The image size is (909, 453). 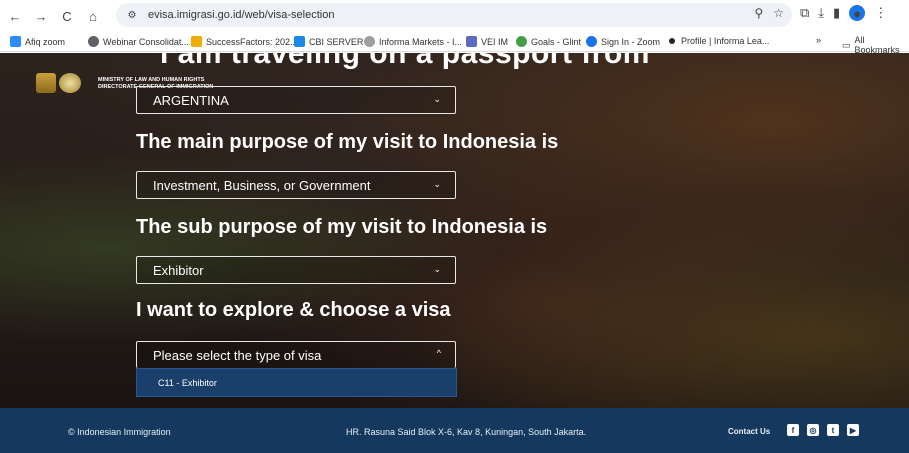 I want to click on sub-purpose-select: Exhibitor ⌄, so click(x=296, y=270).